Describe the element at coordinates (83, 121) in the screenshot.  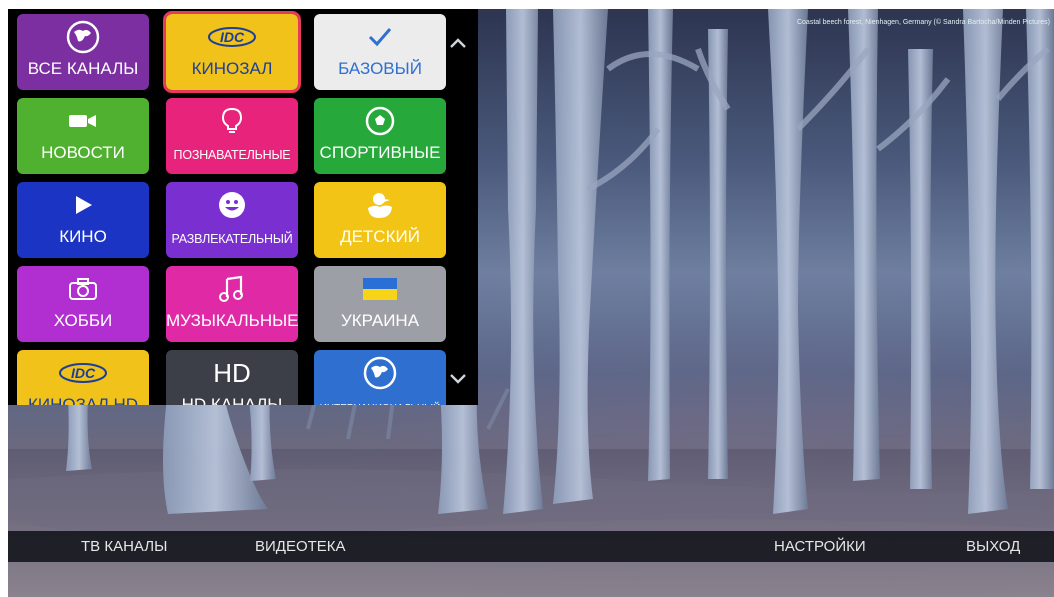
I see `camera-icon` at that location.